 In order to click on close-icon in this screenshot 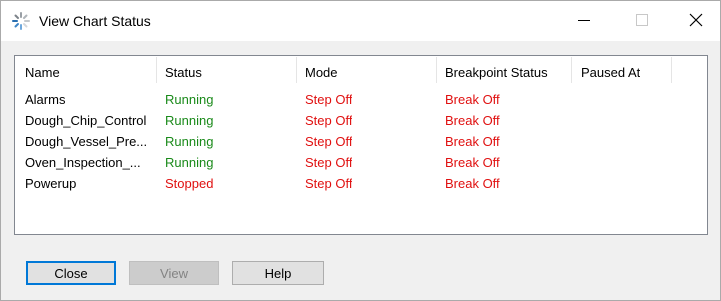, I will do `click(696, 21)`.